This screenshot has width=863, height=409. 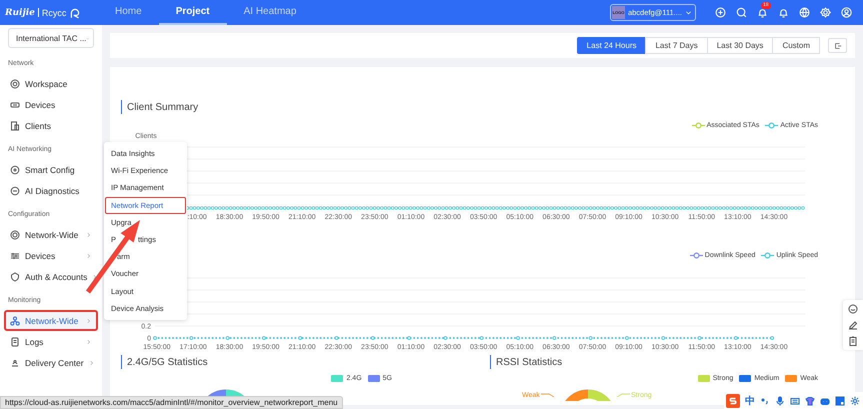 What do you see at coordinates (20, 13) in the screenshot?
I see `brand-logo: Ruijie` at bounding box center [20, 13].